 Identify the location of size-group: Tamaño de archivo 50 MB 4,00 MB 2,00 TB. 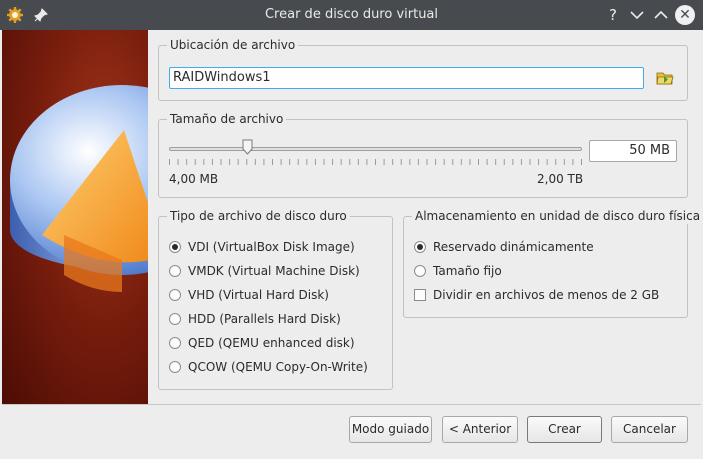
(423, 154).